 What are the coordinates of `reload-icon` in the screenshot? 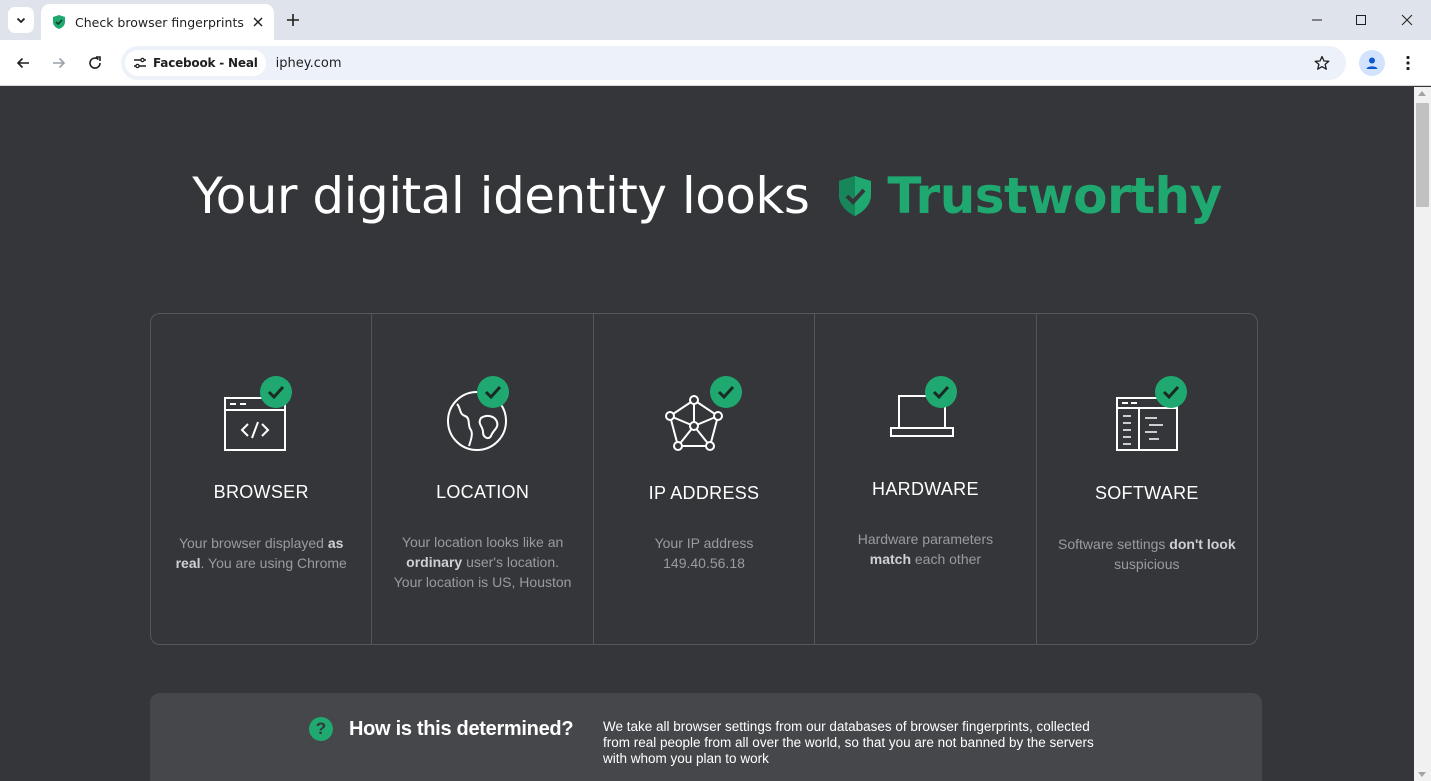 It's located at (95, 62).